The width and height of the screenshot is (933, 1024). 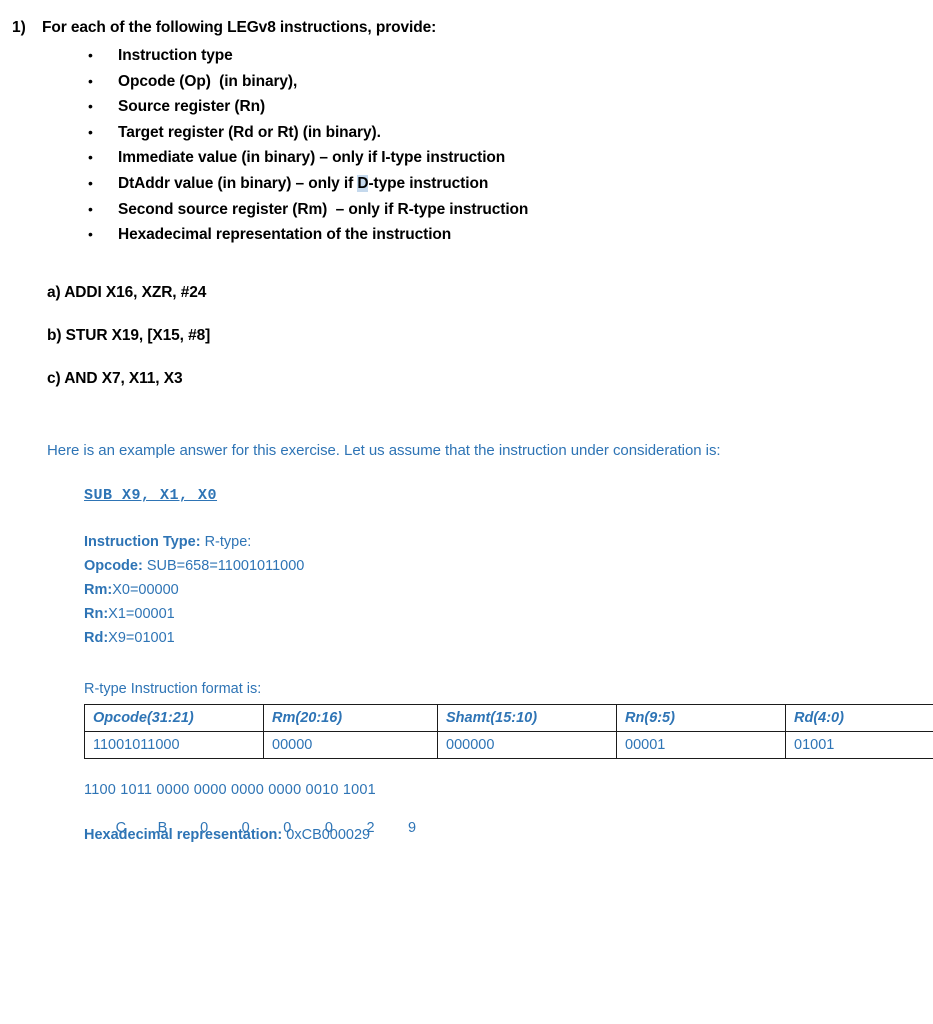 I want to click on binary-representation-line: 1100 1011 0000 0000 0000 0000 0010 1001, so click(x=230, y=790).